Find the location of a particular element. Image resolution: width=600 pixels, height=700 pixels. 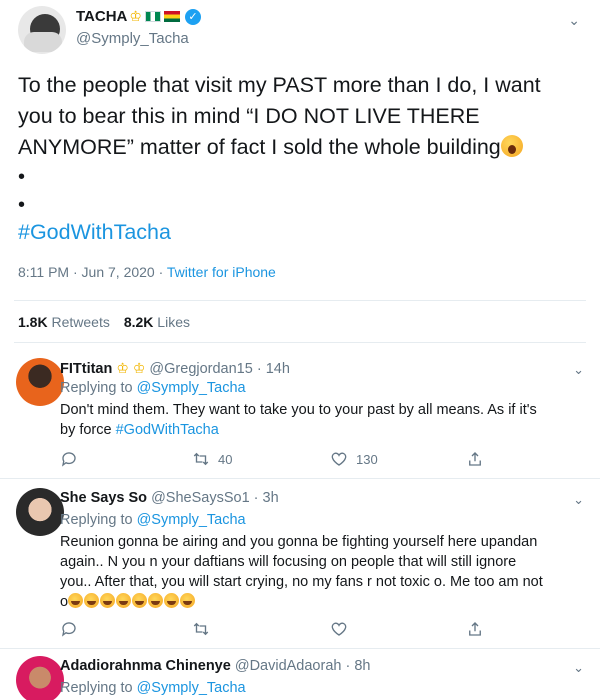

reply-header: FITtitan ♔ ♔ @Gregjordan15 · 14h is located at coordinates (175, 368).